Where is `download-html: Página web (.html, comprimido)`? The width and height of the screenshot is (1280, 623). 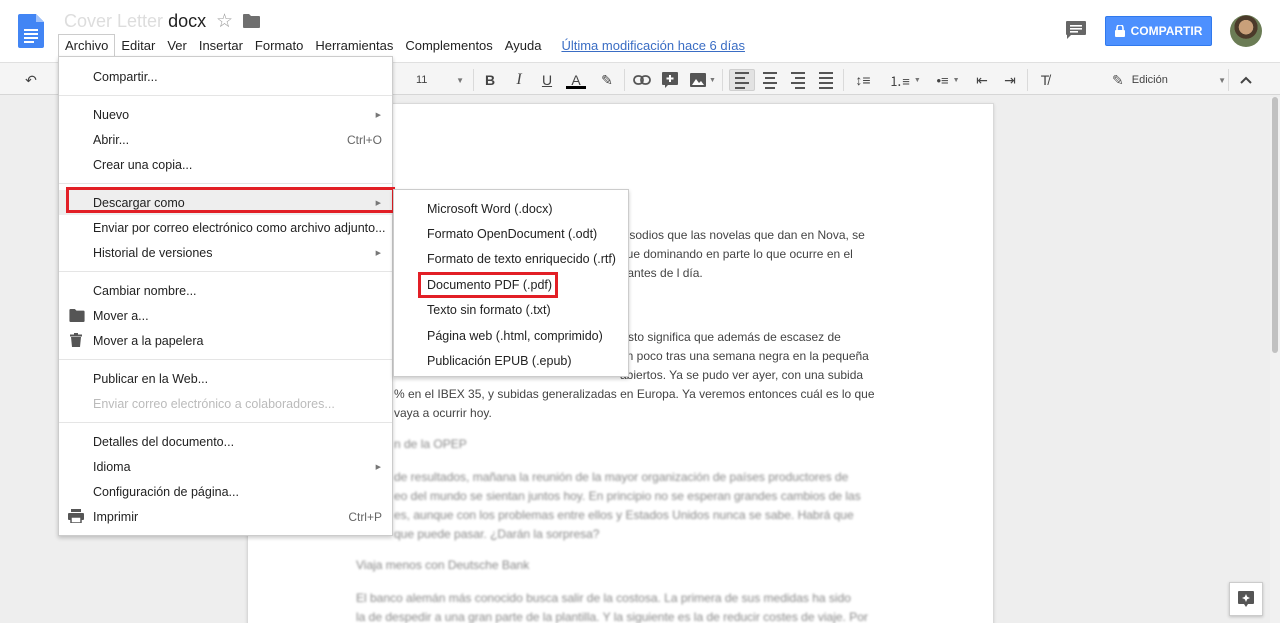 download-html: Página web (.html, comprimido) is located at coordinates (511, 335).